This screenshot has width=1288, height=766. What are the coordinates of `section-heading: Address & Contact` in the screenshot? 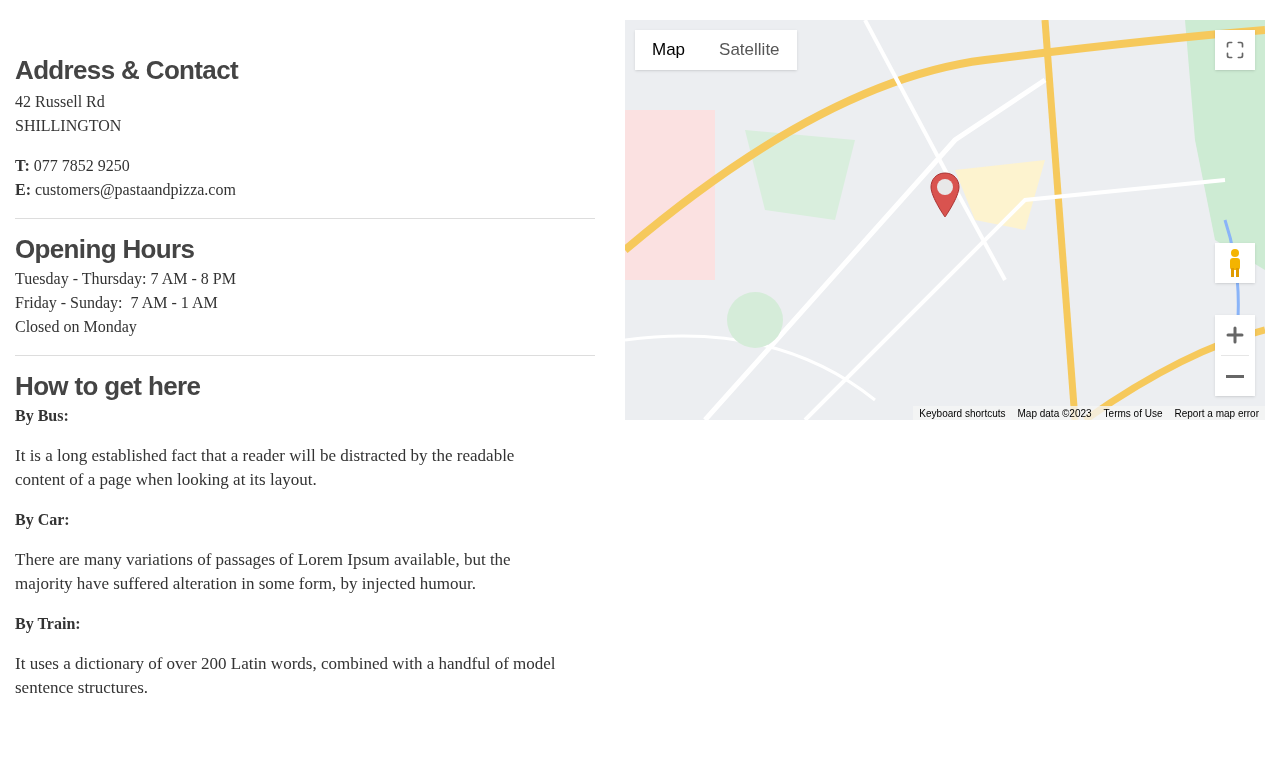 It's located at (127, 70).